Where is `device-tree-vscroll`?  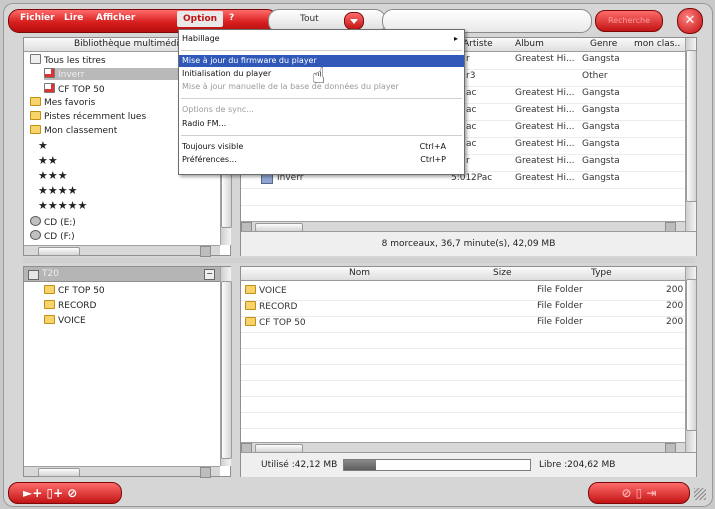 device-tree-vscroll is located at coordinates (226, 366).